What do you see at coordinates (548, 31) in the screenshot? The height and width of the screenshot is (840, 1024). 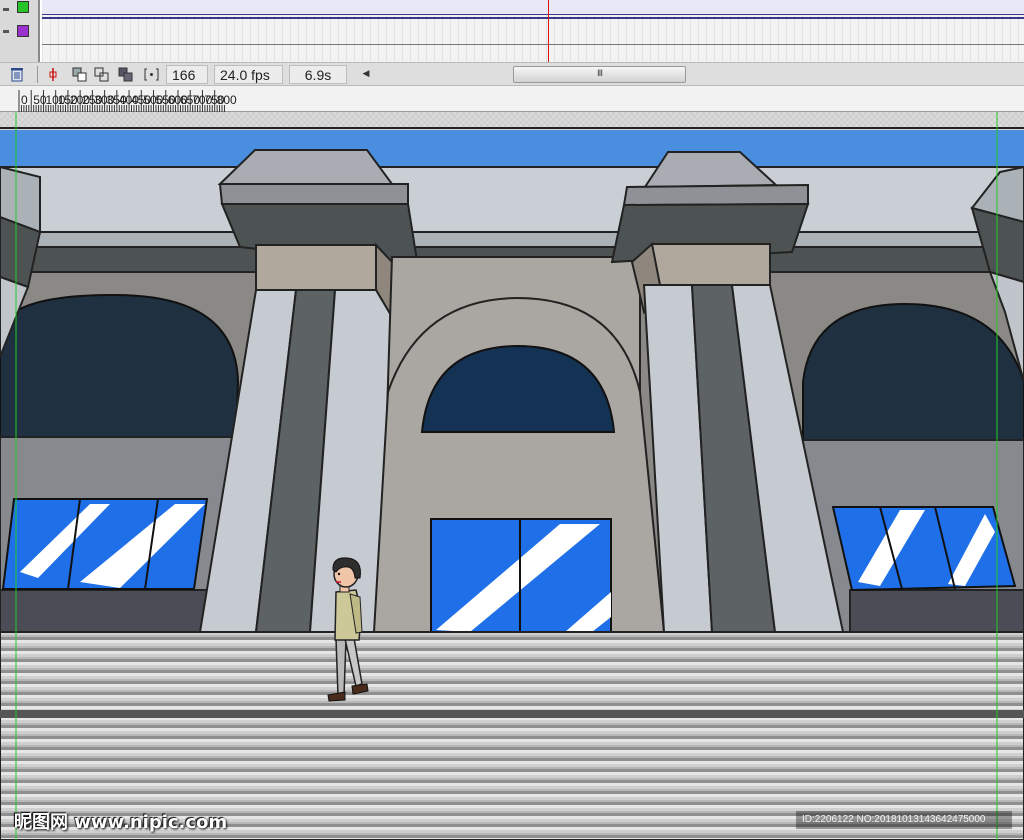 I see `playhead` at bounding box center [548, 31].